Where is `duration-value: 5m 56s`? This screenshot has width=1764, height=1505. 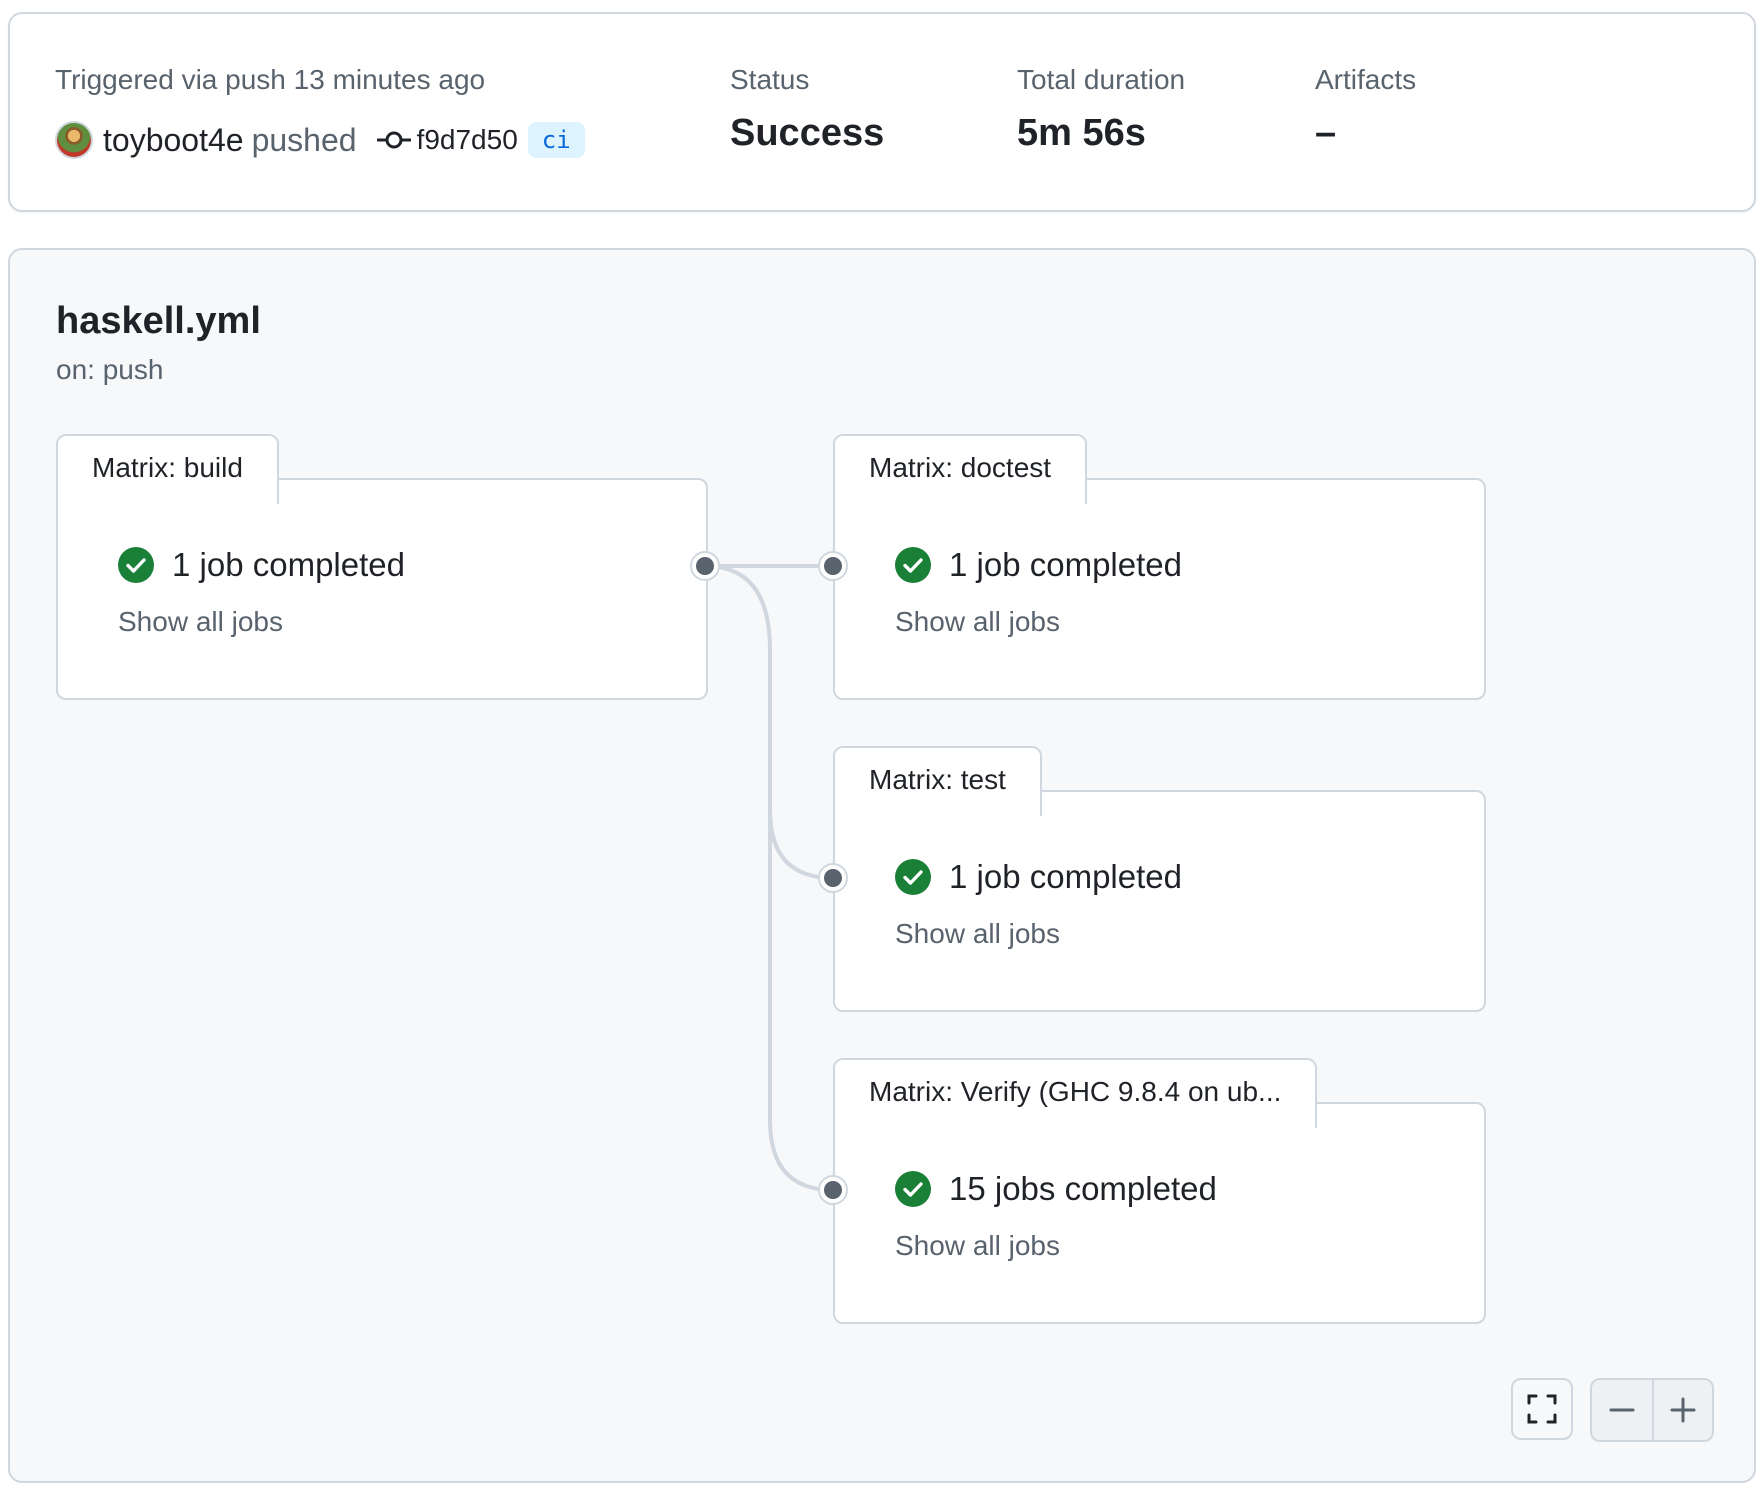 duration-value: 5m 56s is located at coordinates (1081, 133).